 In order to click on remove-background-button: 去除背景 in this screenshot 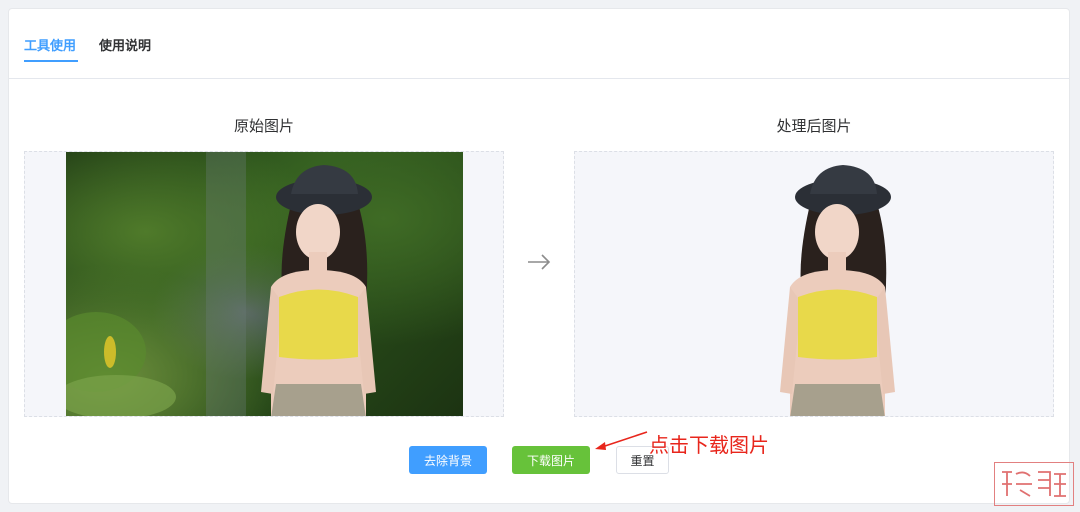, I will do `click(448, 460)`.